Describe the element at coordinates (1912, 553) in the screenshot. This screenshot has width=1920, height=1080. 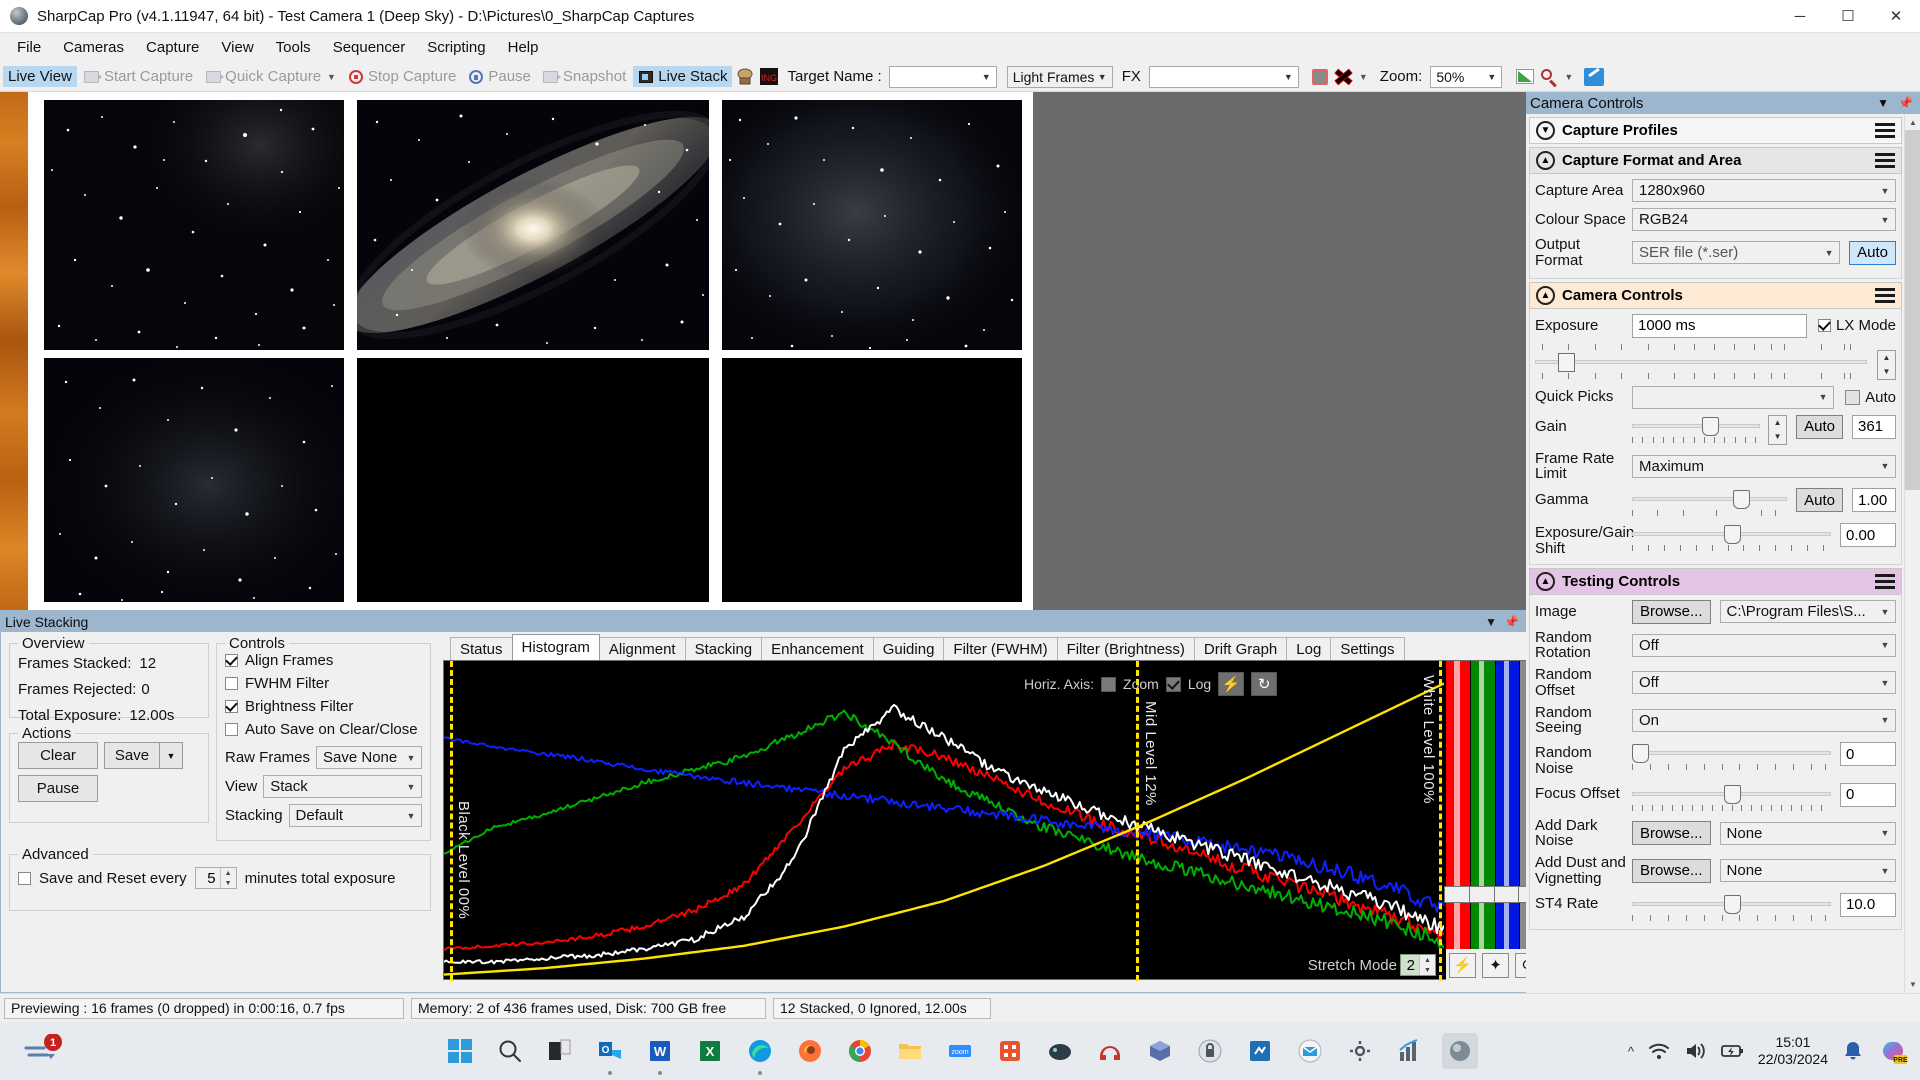
I see `dock-scrollbar: ▲ ▼` at that location.